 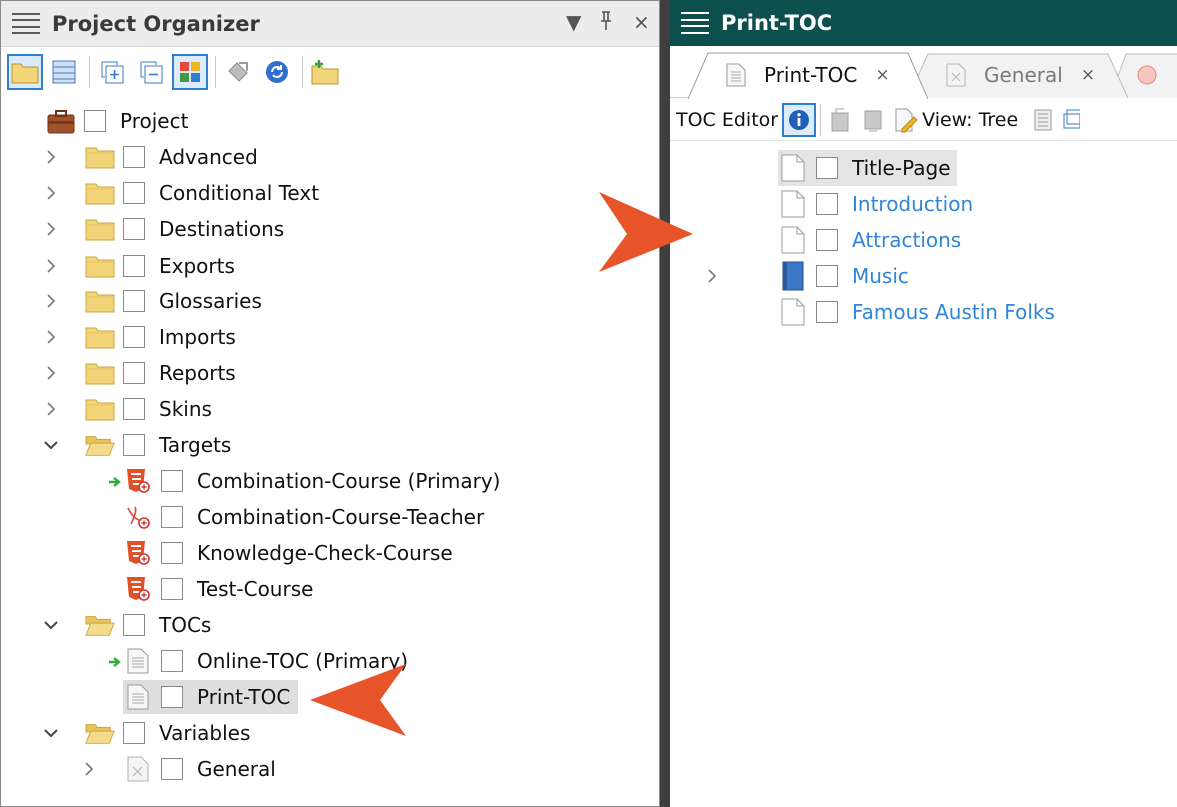 What do you see at coordinates (727, 119) in the screenshot?
I see `editor-label: TOC Editor` at bounding box center [727, 119].